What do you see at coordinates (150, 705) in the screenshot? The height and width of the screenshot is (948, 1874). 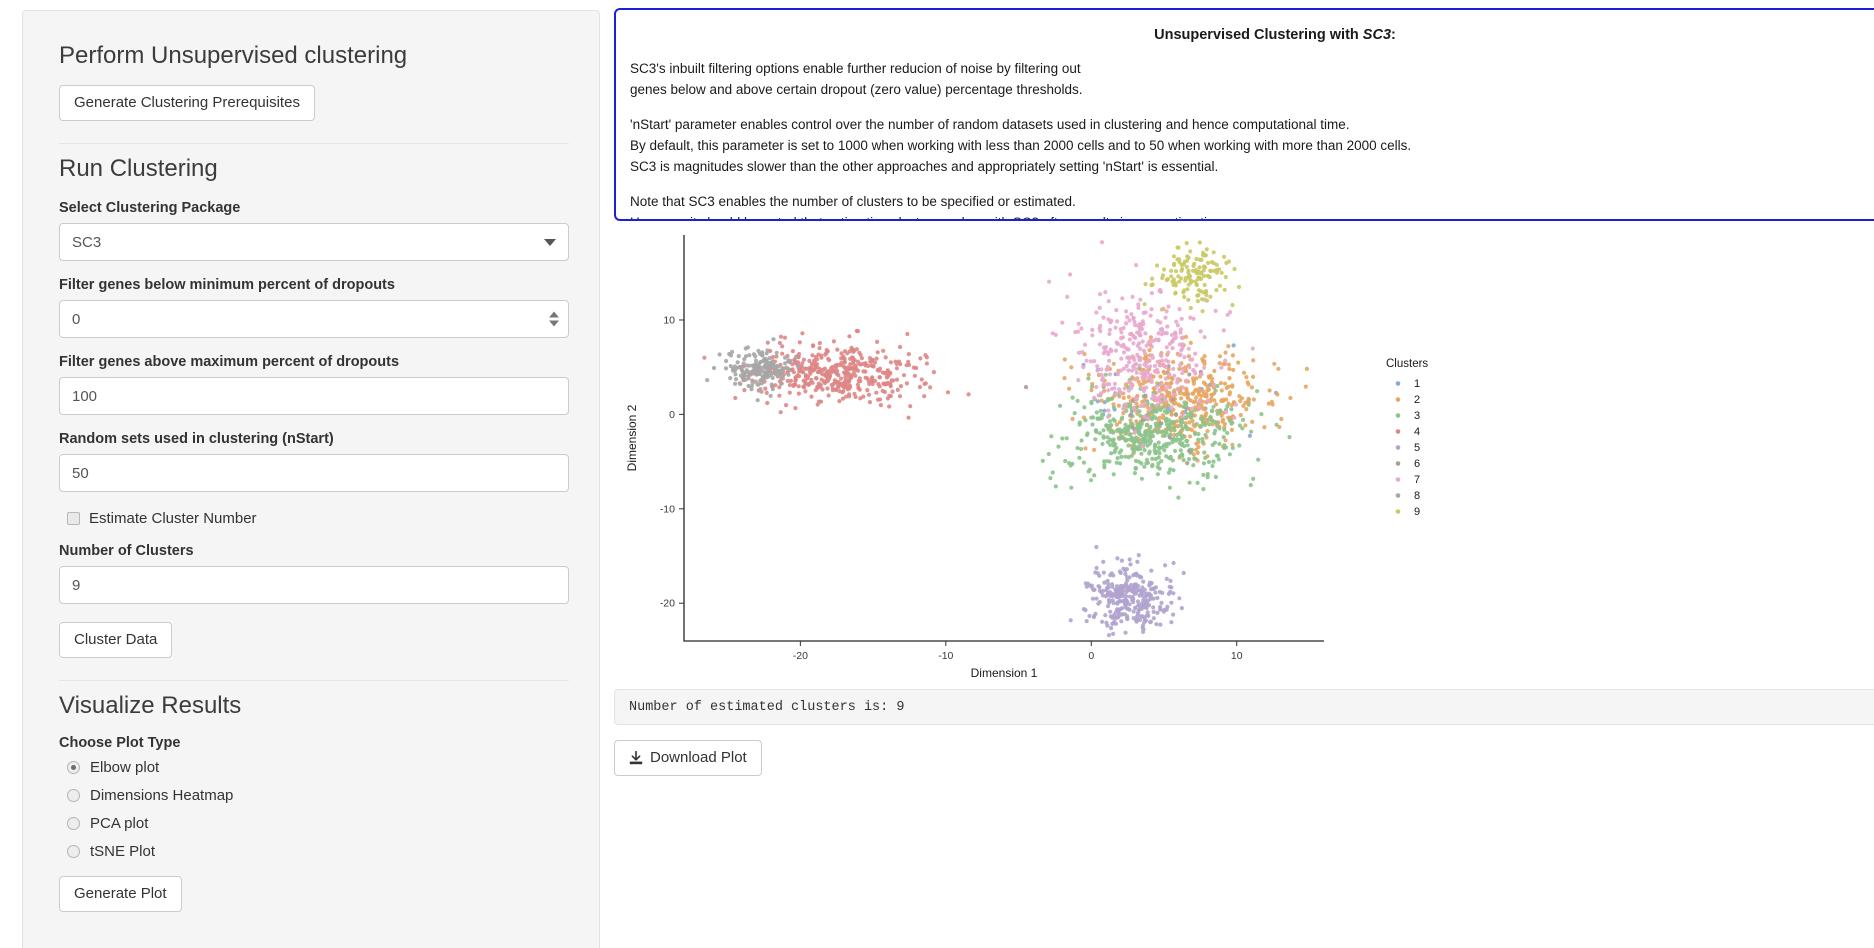 I see `visualize-results-title: Visualize Results` at bounding box center [150, 705].